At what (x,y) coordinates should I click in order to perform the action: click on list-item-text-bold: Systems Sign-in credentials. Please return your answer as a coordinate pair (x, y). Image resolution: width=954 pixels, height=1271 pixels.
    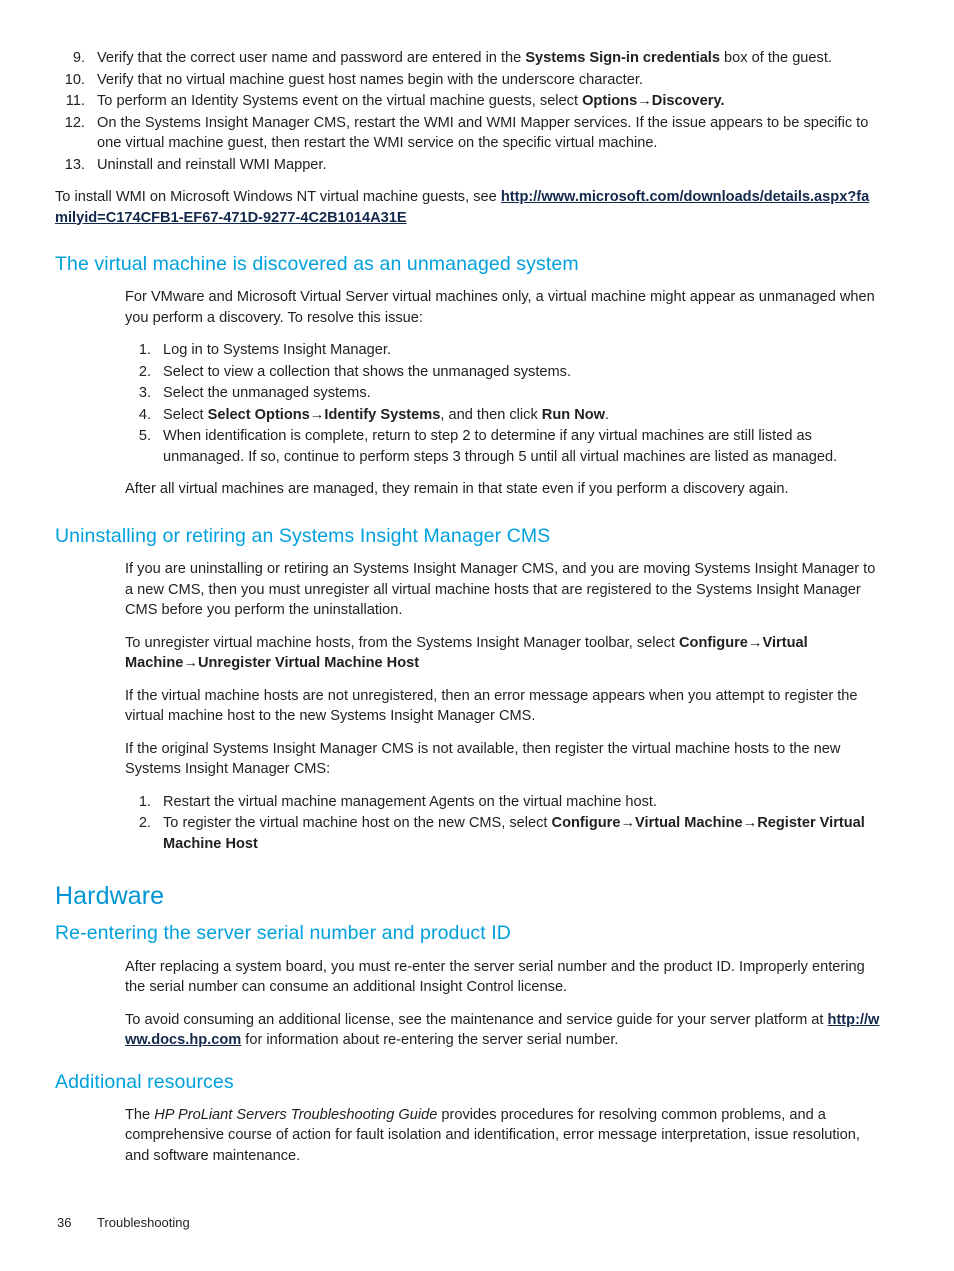
    Looking at the image, I should click on (622, 58).